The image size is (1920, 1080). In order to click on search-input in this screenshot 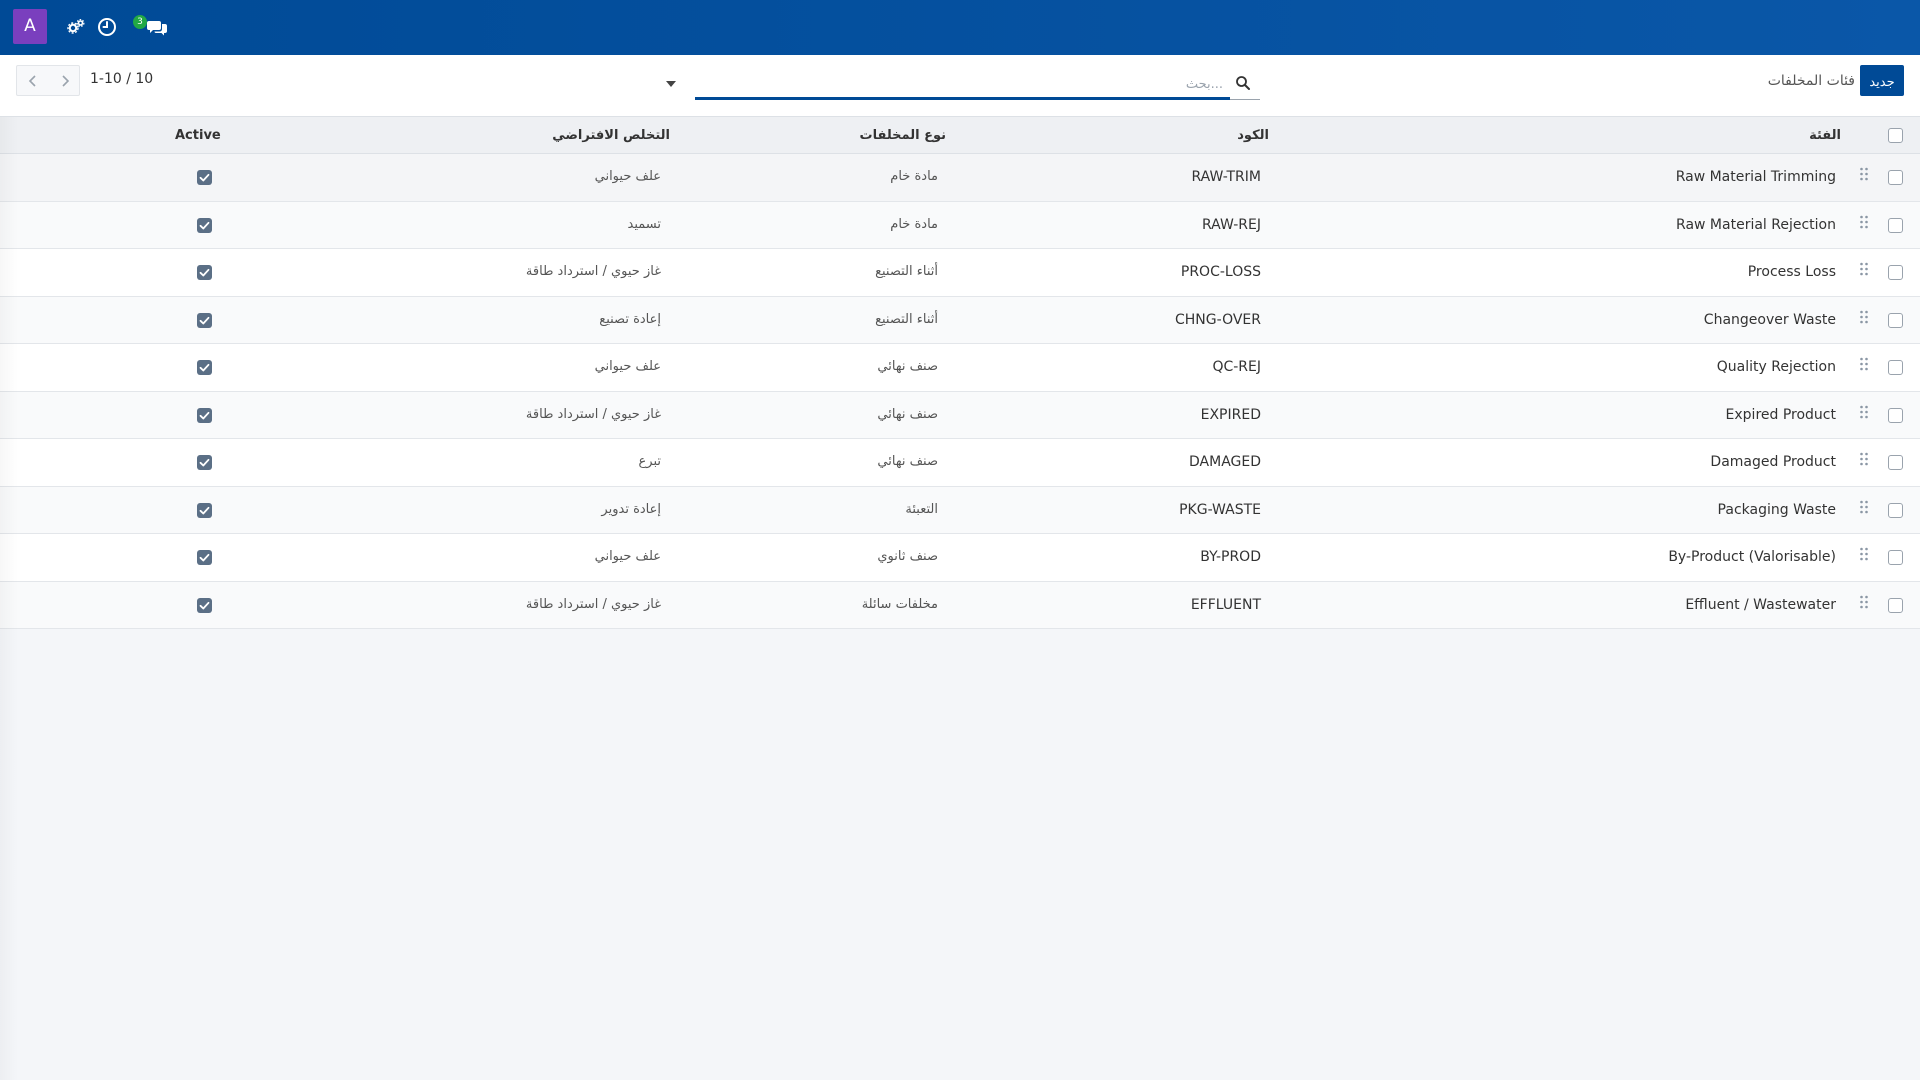, I will do `click(960, 84)`.